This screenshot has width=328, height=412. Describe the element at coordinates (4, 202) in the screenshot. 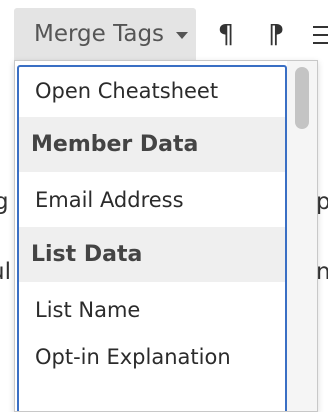

I see `background-text-fragment: g` at that location.